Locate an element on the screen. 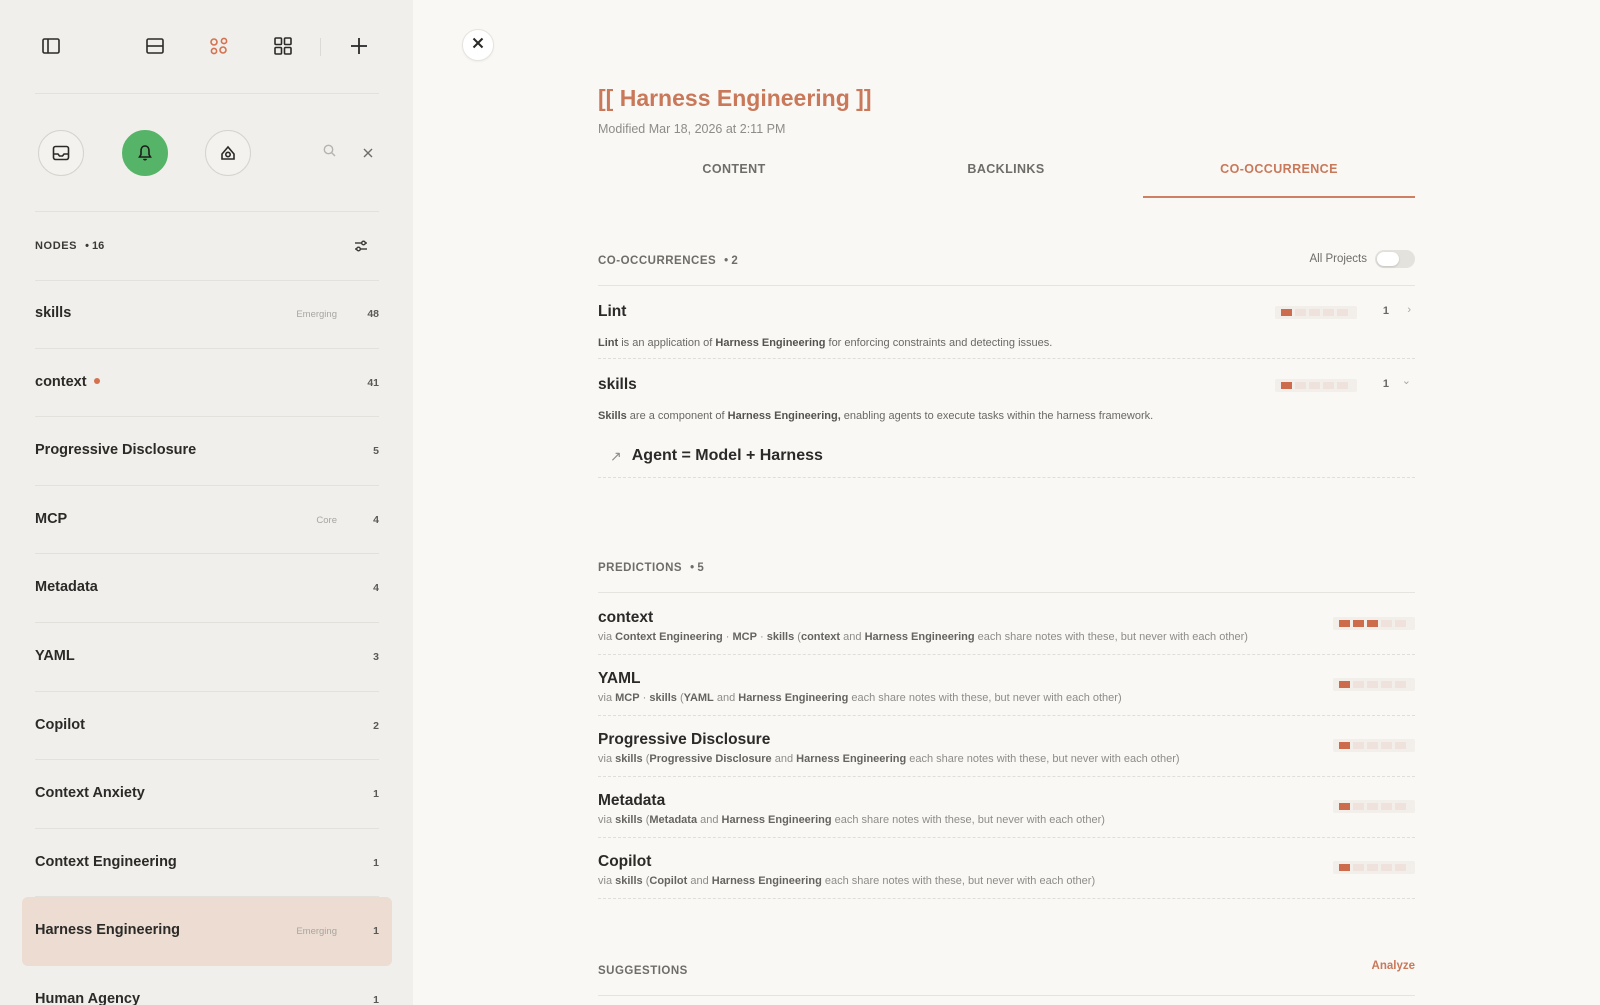 The width and height of the screenshot is (1600, 1005). sidebar-node-item: Context Engineering 1 is located at coordinates (207, 863).